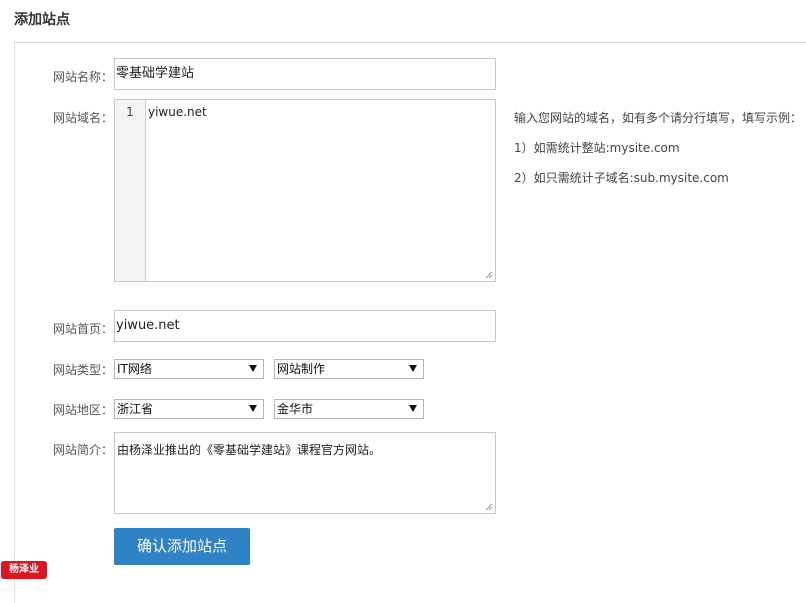  I want to click on city-select: 金华市, so click(349, 409).